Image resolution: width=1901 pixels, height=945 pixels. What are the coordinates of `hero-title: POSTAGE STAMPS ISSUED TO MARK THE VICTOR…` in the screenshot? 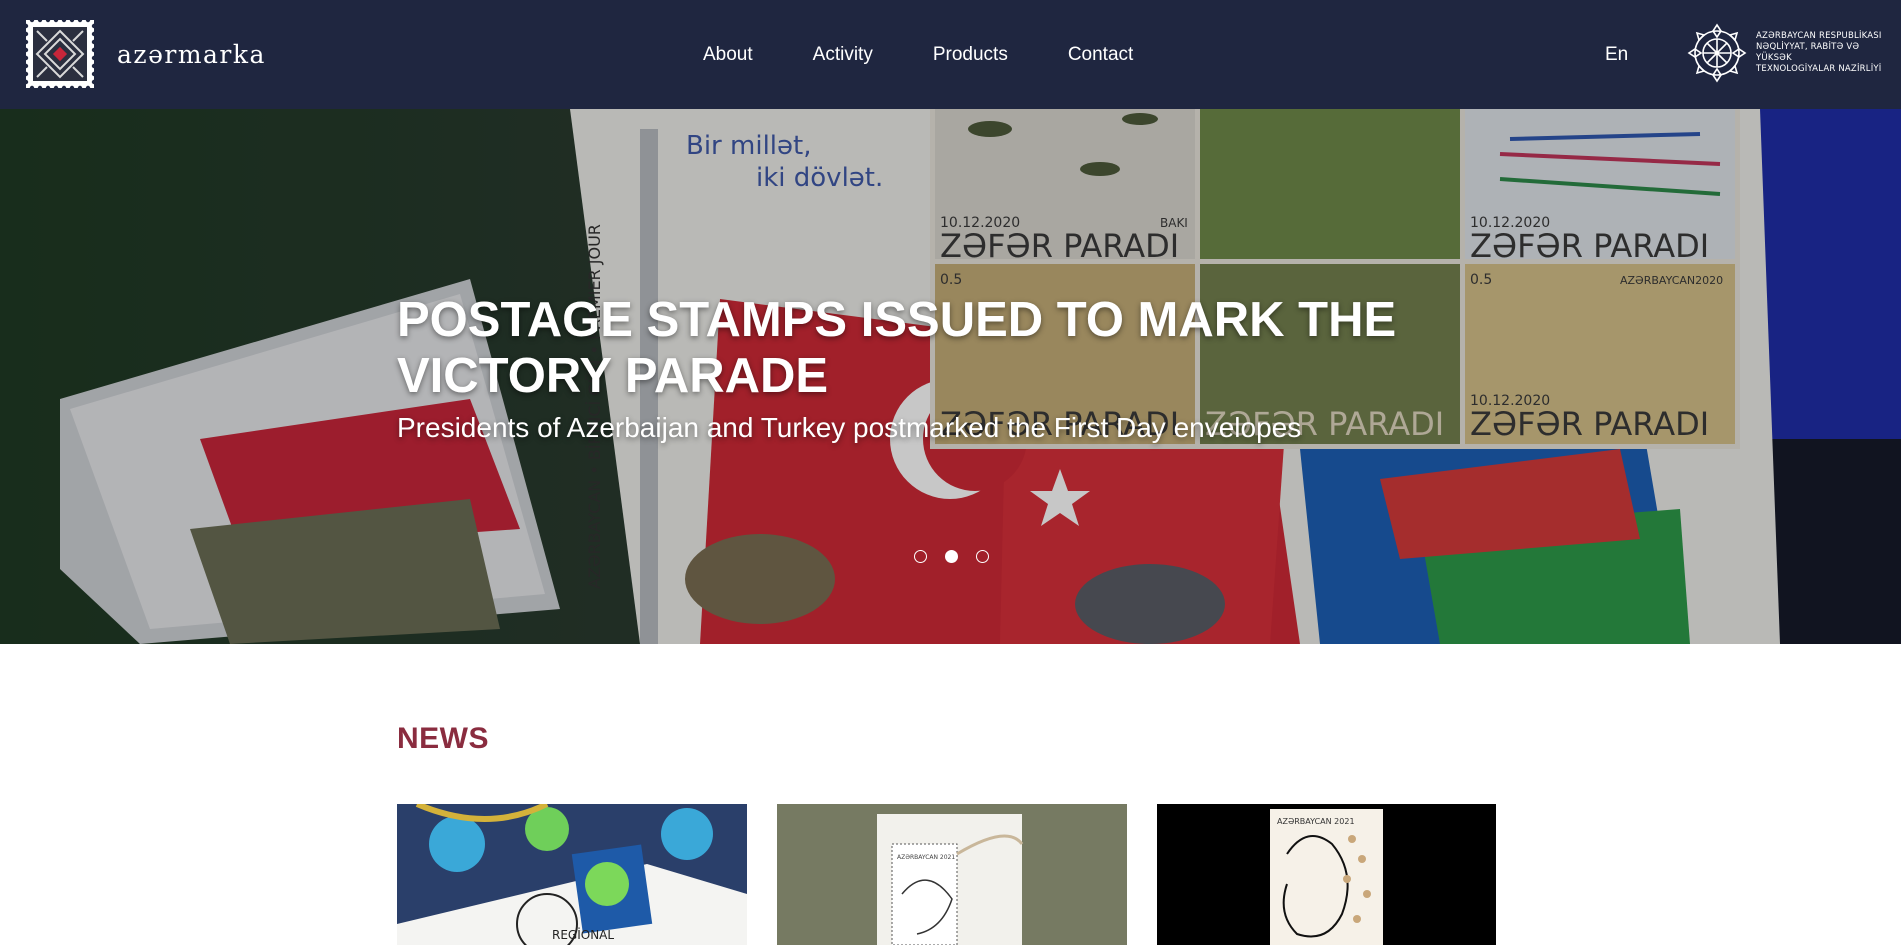 It's located at (897, 348).